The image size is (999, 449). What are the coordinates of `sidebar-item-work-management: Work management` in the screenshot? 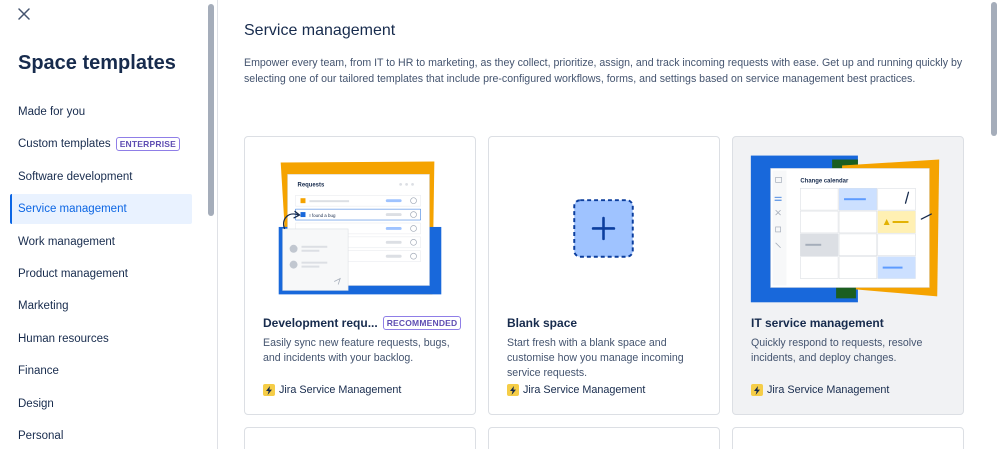 It's located at (101, 242).